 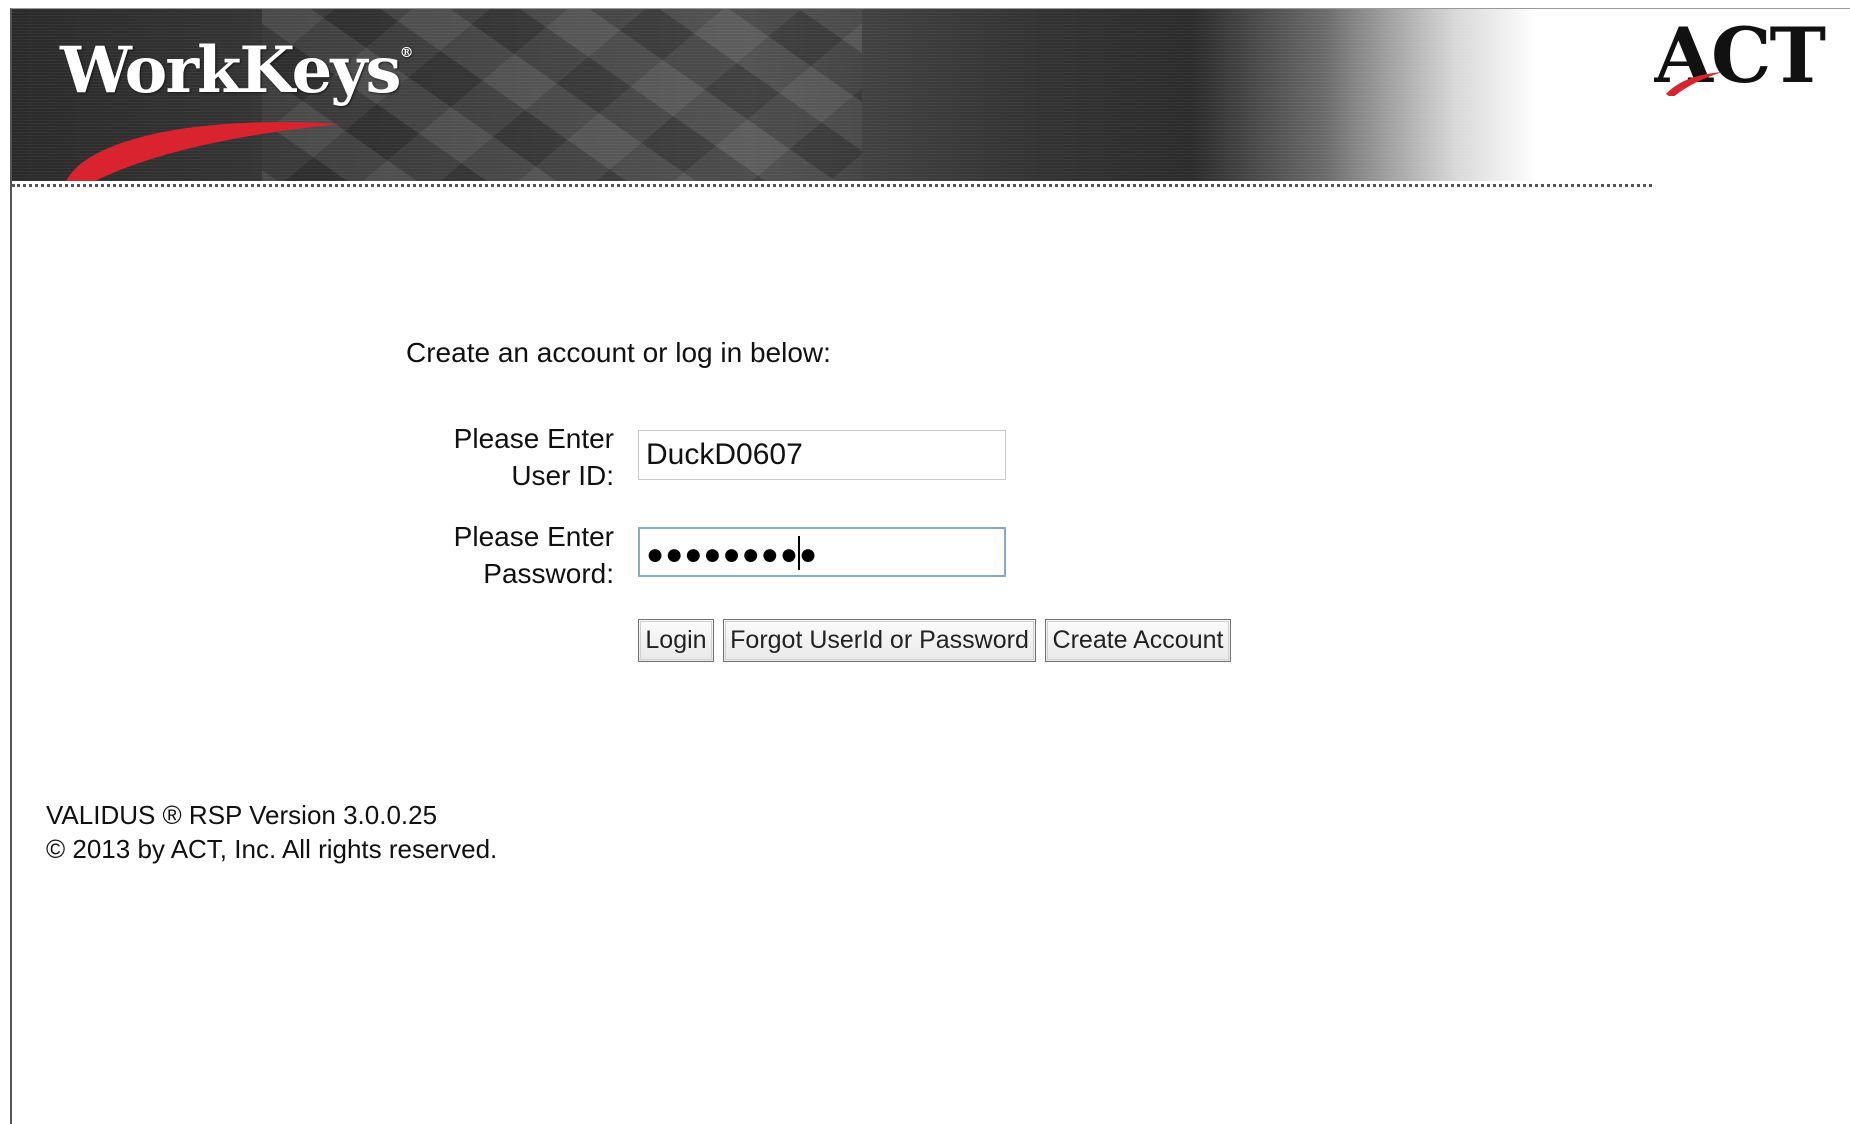 What do you see at coordinates (799, 553) in the screenshot?
I see `text-caret` at bounding box center [799, 553].